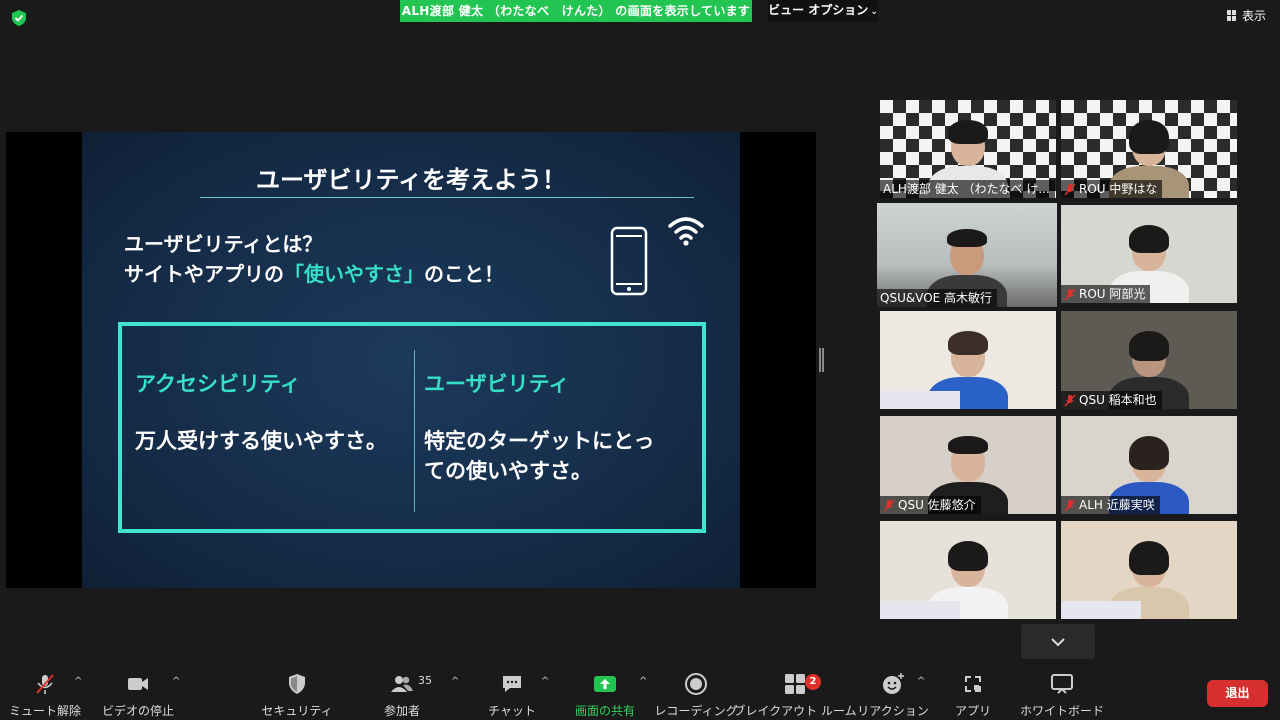 Image resolution: width=1280 pixels, height=720 pixels. I want to click on leave-meeting-button: 退出, so click(1237, 693).